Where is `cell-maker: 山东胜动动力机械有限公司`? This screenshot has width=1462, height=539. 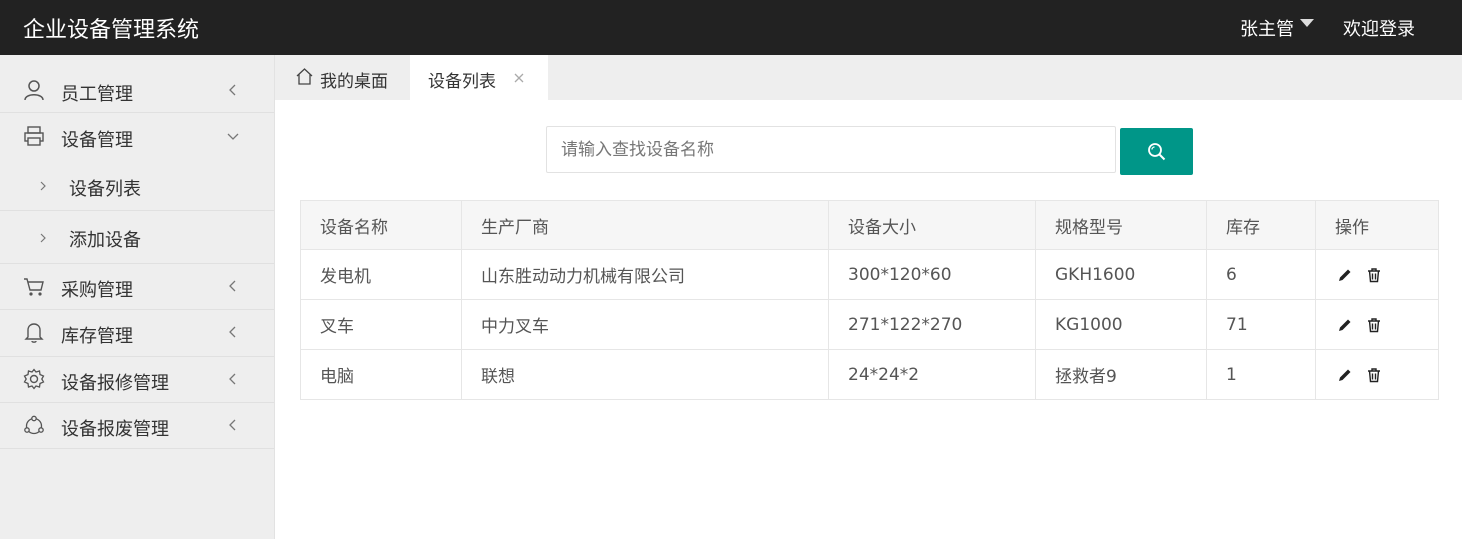 cell-maker: 山东胜动动力机械有限公司 is located at coordinates (645, 274).